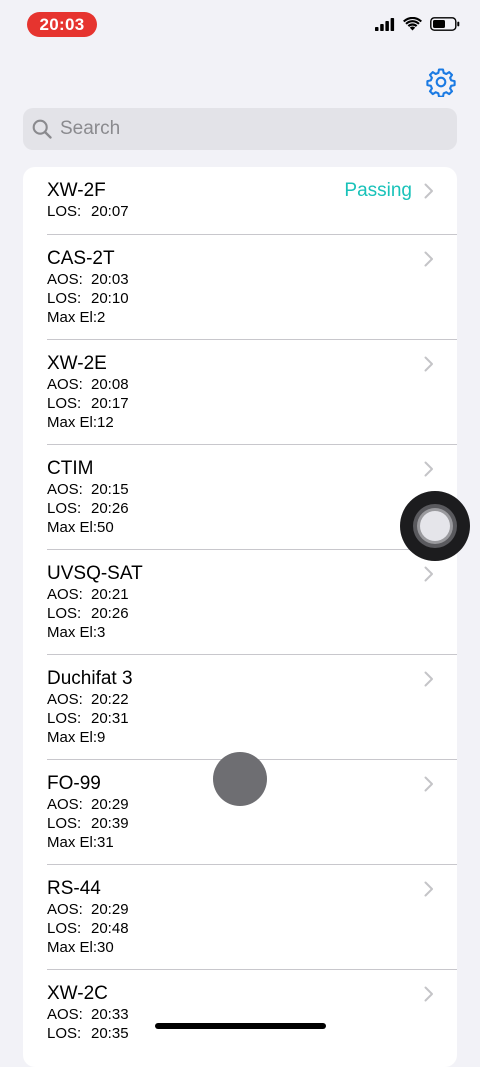 The height and width of the screenshot is (1067, 480). What do you see at coordinates (252, 699) in the screenshot?
I see `aos-line: AOS: 20:22` at bounding box center [252, 699].